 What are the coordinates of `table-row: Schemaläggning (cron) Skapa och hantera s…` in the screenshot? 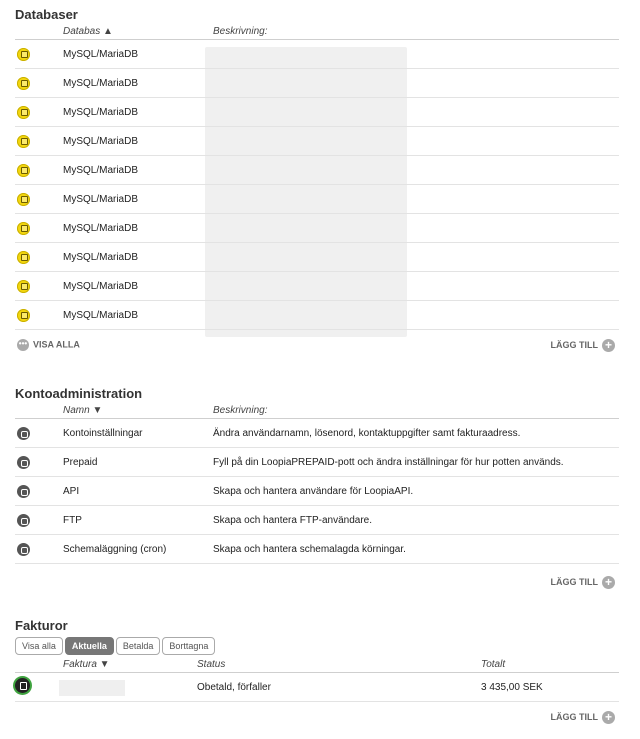 It's located at (317, 549).